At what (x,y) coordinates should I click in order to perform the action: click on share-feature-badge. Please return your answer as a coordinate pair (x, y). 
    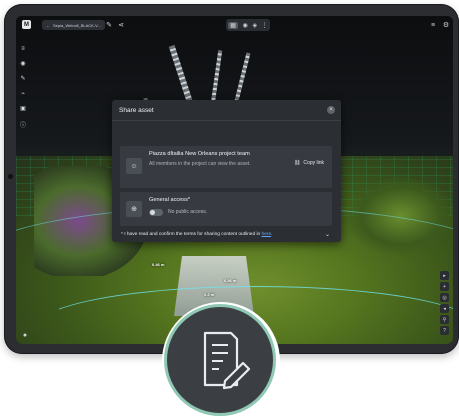
    Looking at the image, I should click on (220, 360).